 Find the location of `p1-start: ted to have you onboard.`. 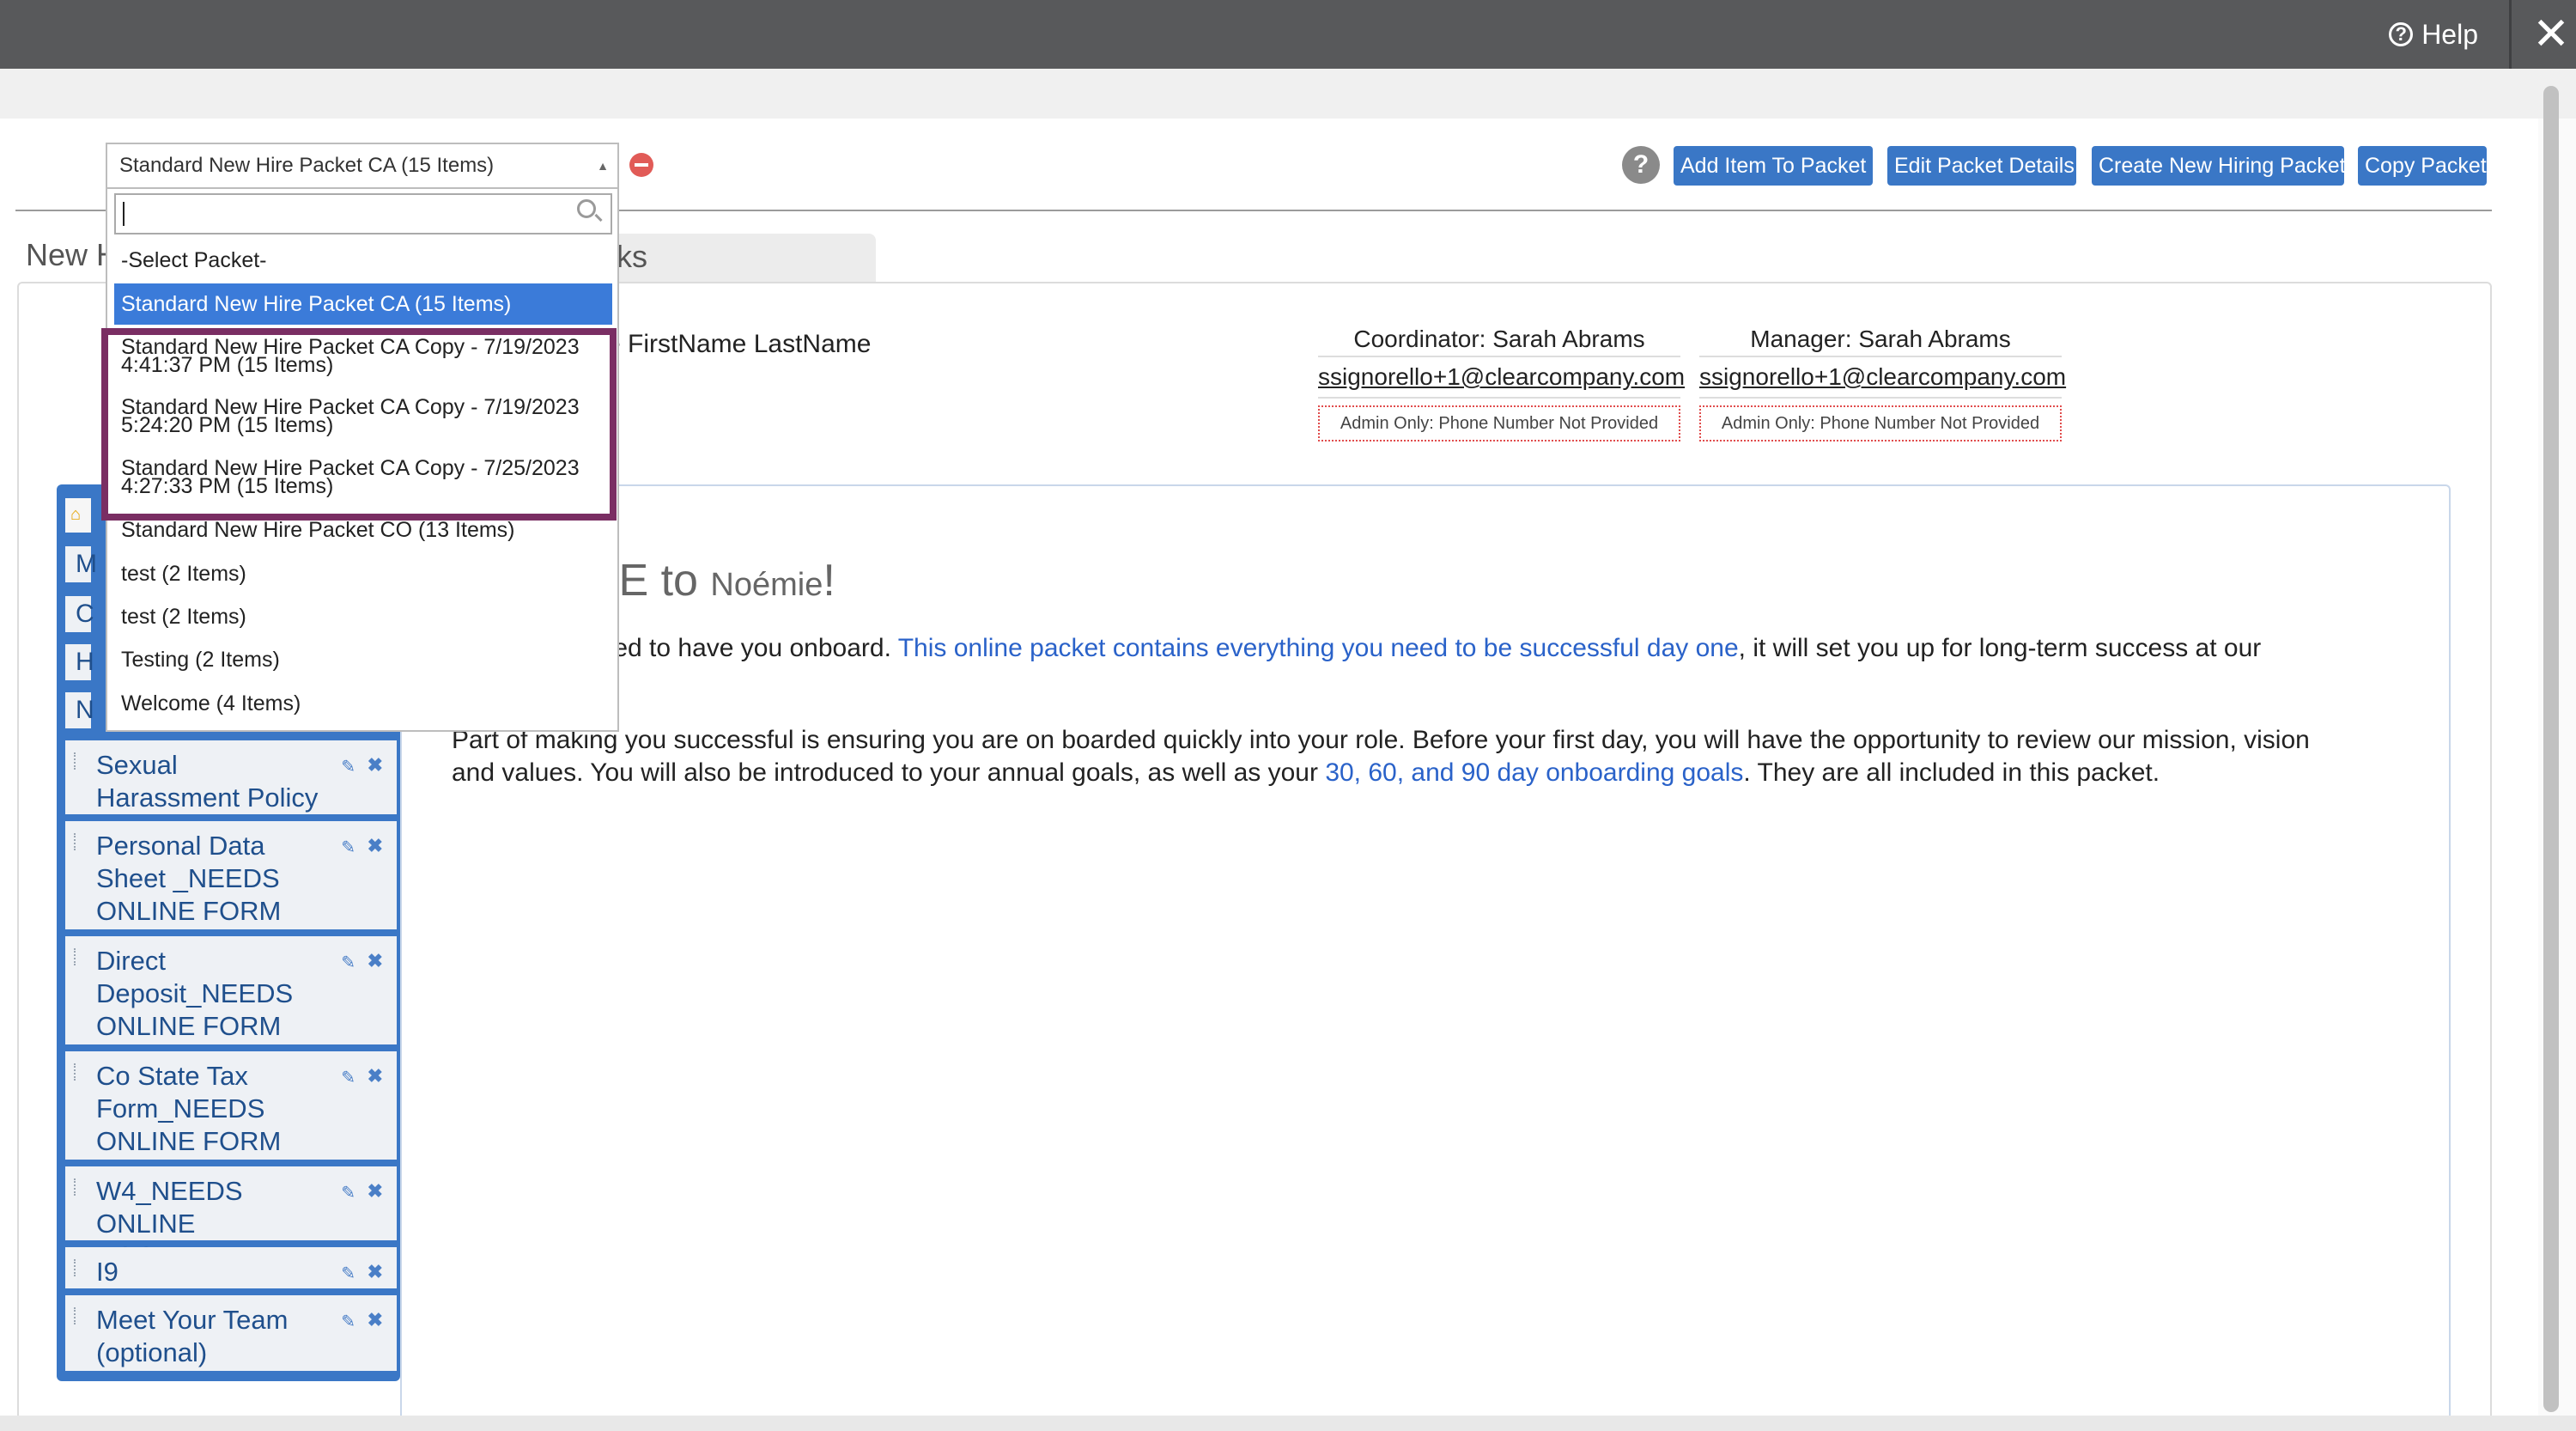

p1-start: ted to have you onboard. is located at coordinates (752, 648).